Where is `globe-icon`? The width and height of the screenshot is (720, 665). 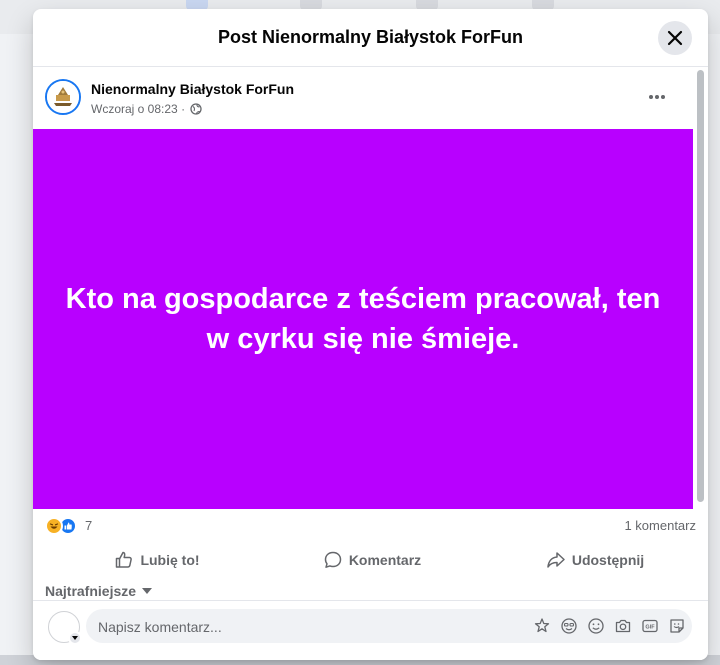
globe-icon is located at coordinates (196, 110).